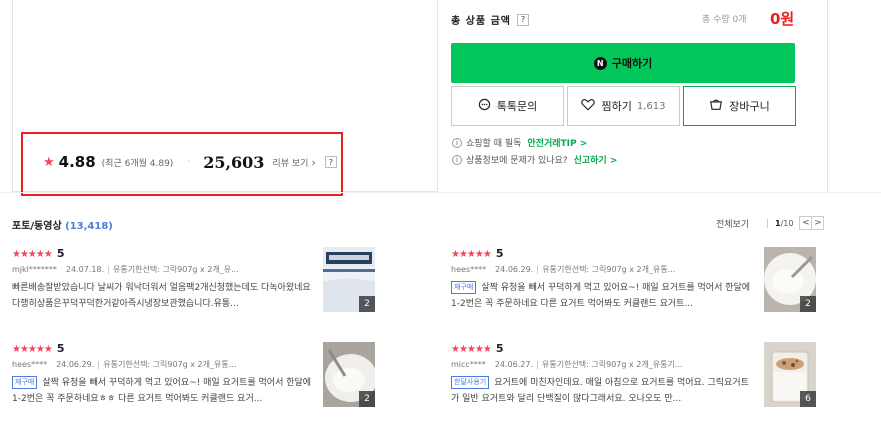  Describe the element at coordinates (632, 63) in the screenshot. I see `buy-button-label: 구매하기` at that location.